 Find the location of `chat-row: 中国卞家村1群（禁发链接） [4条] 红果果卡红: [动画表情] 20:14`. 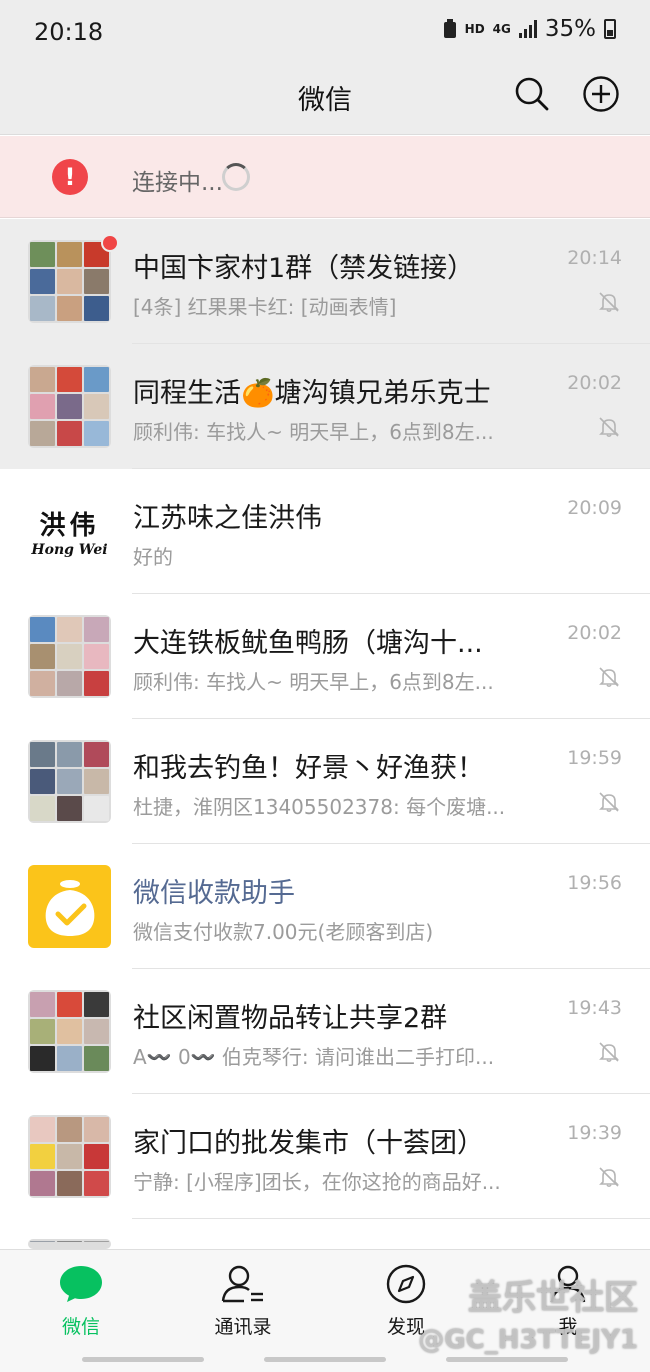

chat-row: 中国卞家村1群（禁发链接） [4条] 红果果卡红: [动画表情] 20:14 is located at coordinates (325, 281).